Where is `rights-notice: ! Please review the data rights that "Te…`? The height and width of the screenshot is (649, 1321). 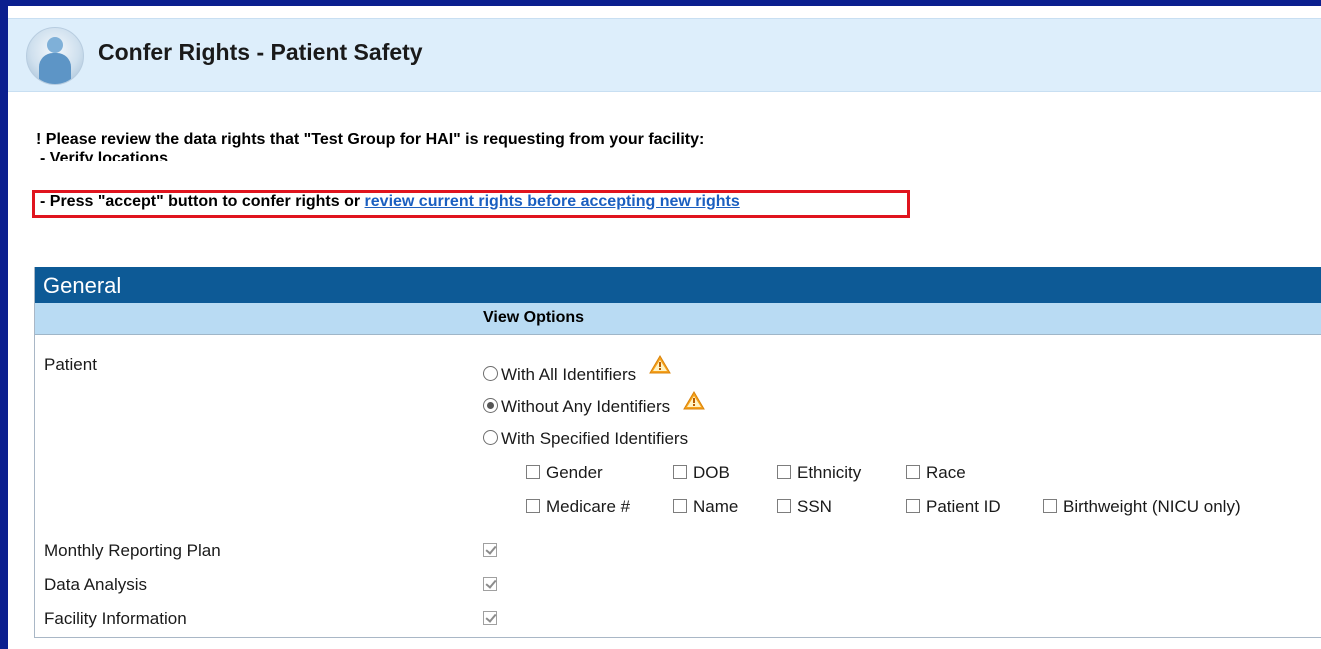
rights-notice: ! Please review the data rights that "Te… is located at coordinates (370, 145).